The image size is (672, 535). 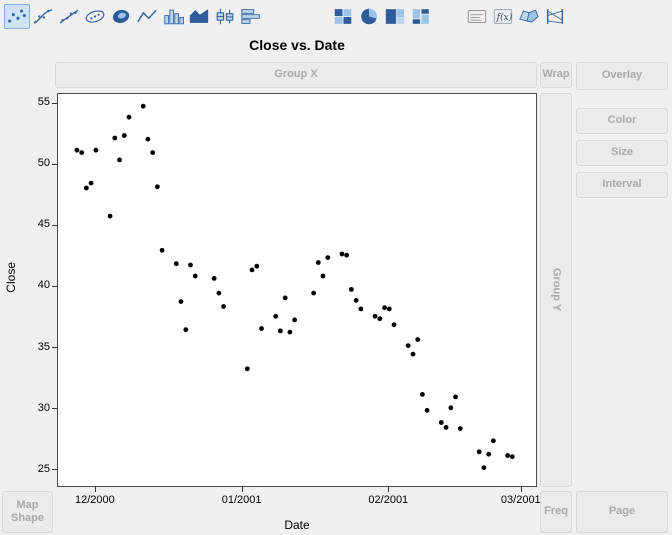 I want to click on drop-zone-freq: Freq, so click(x=556, y=512).